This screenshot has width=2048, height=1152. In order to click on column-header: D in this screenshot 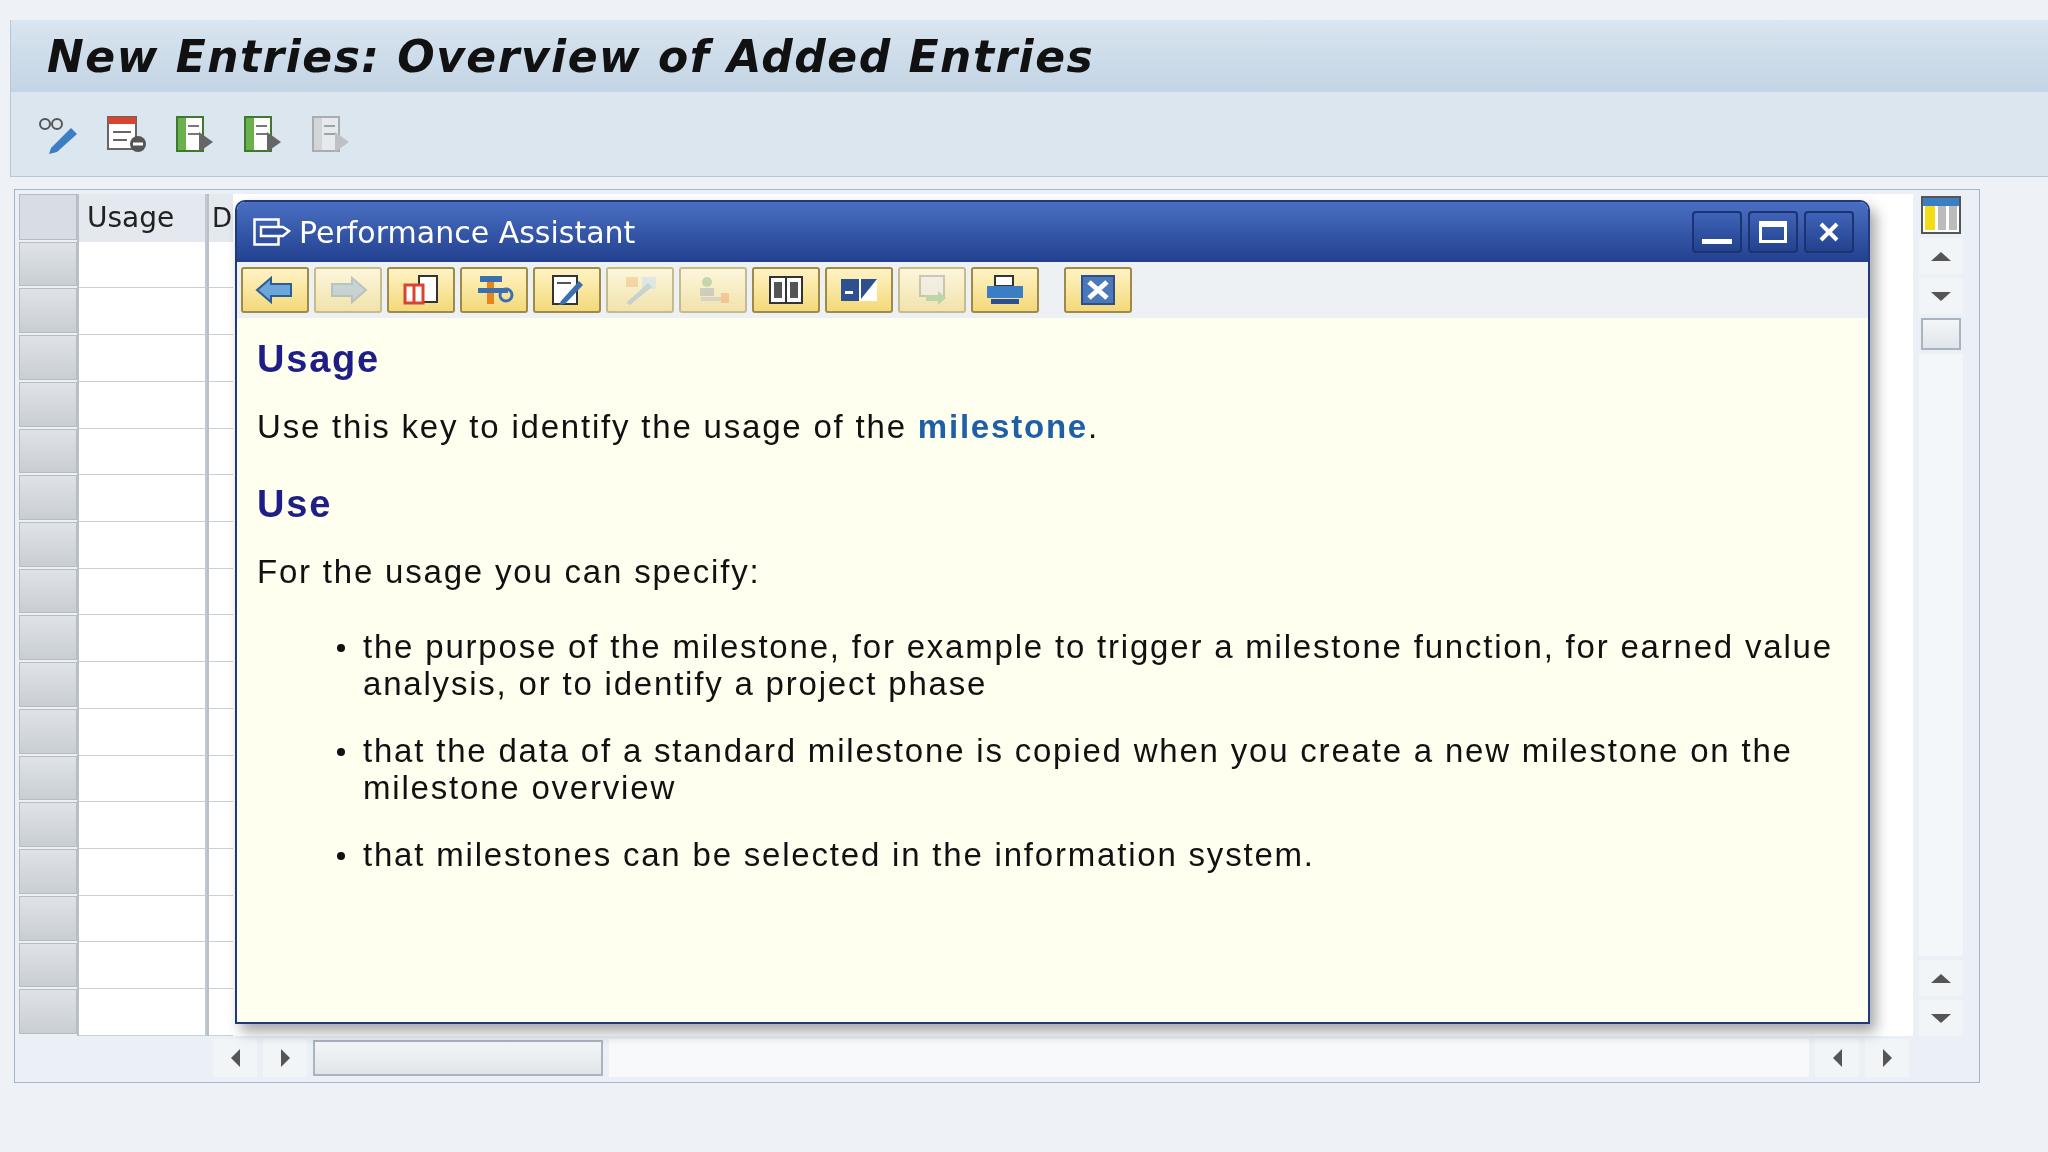, I will do `click(221, 218)`.